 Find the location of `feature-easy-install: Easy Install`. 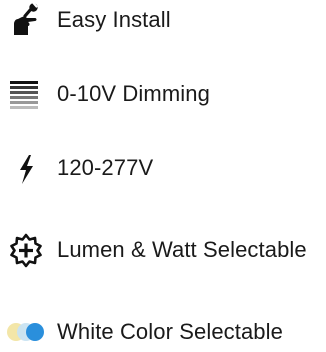

feature-easy-install: Easy Install is located at coordinates (163, 20).